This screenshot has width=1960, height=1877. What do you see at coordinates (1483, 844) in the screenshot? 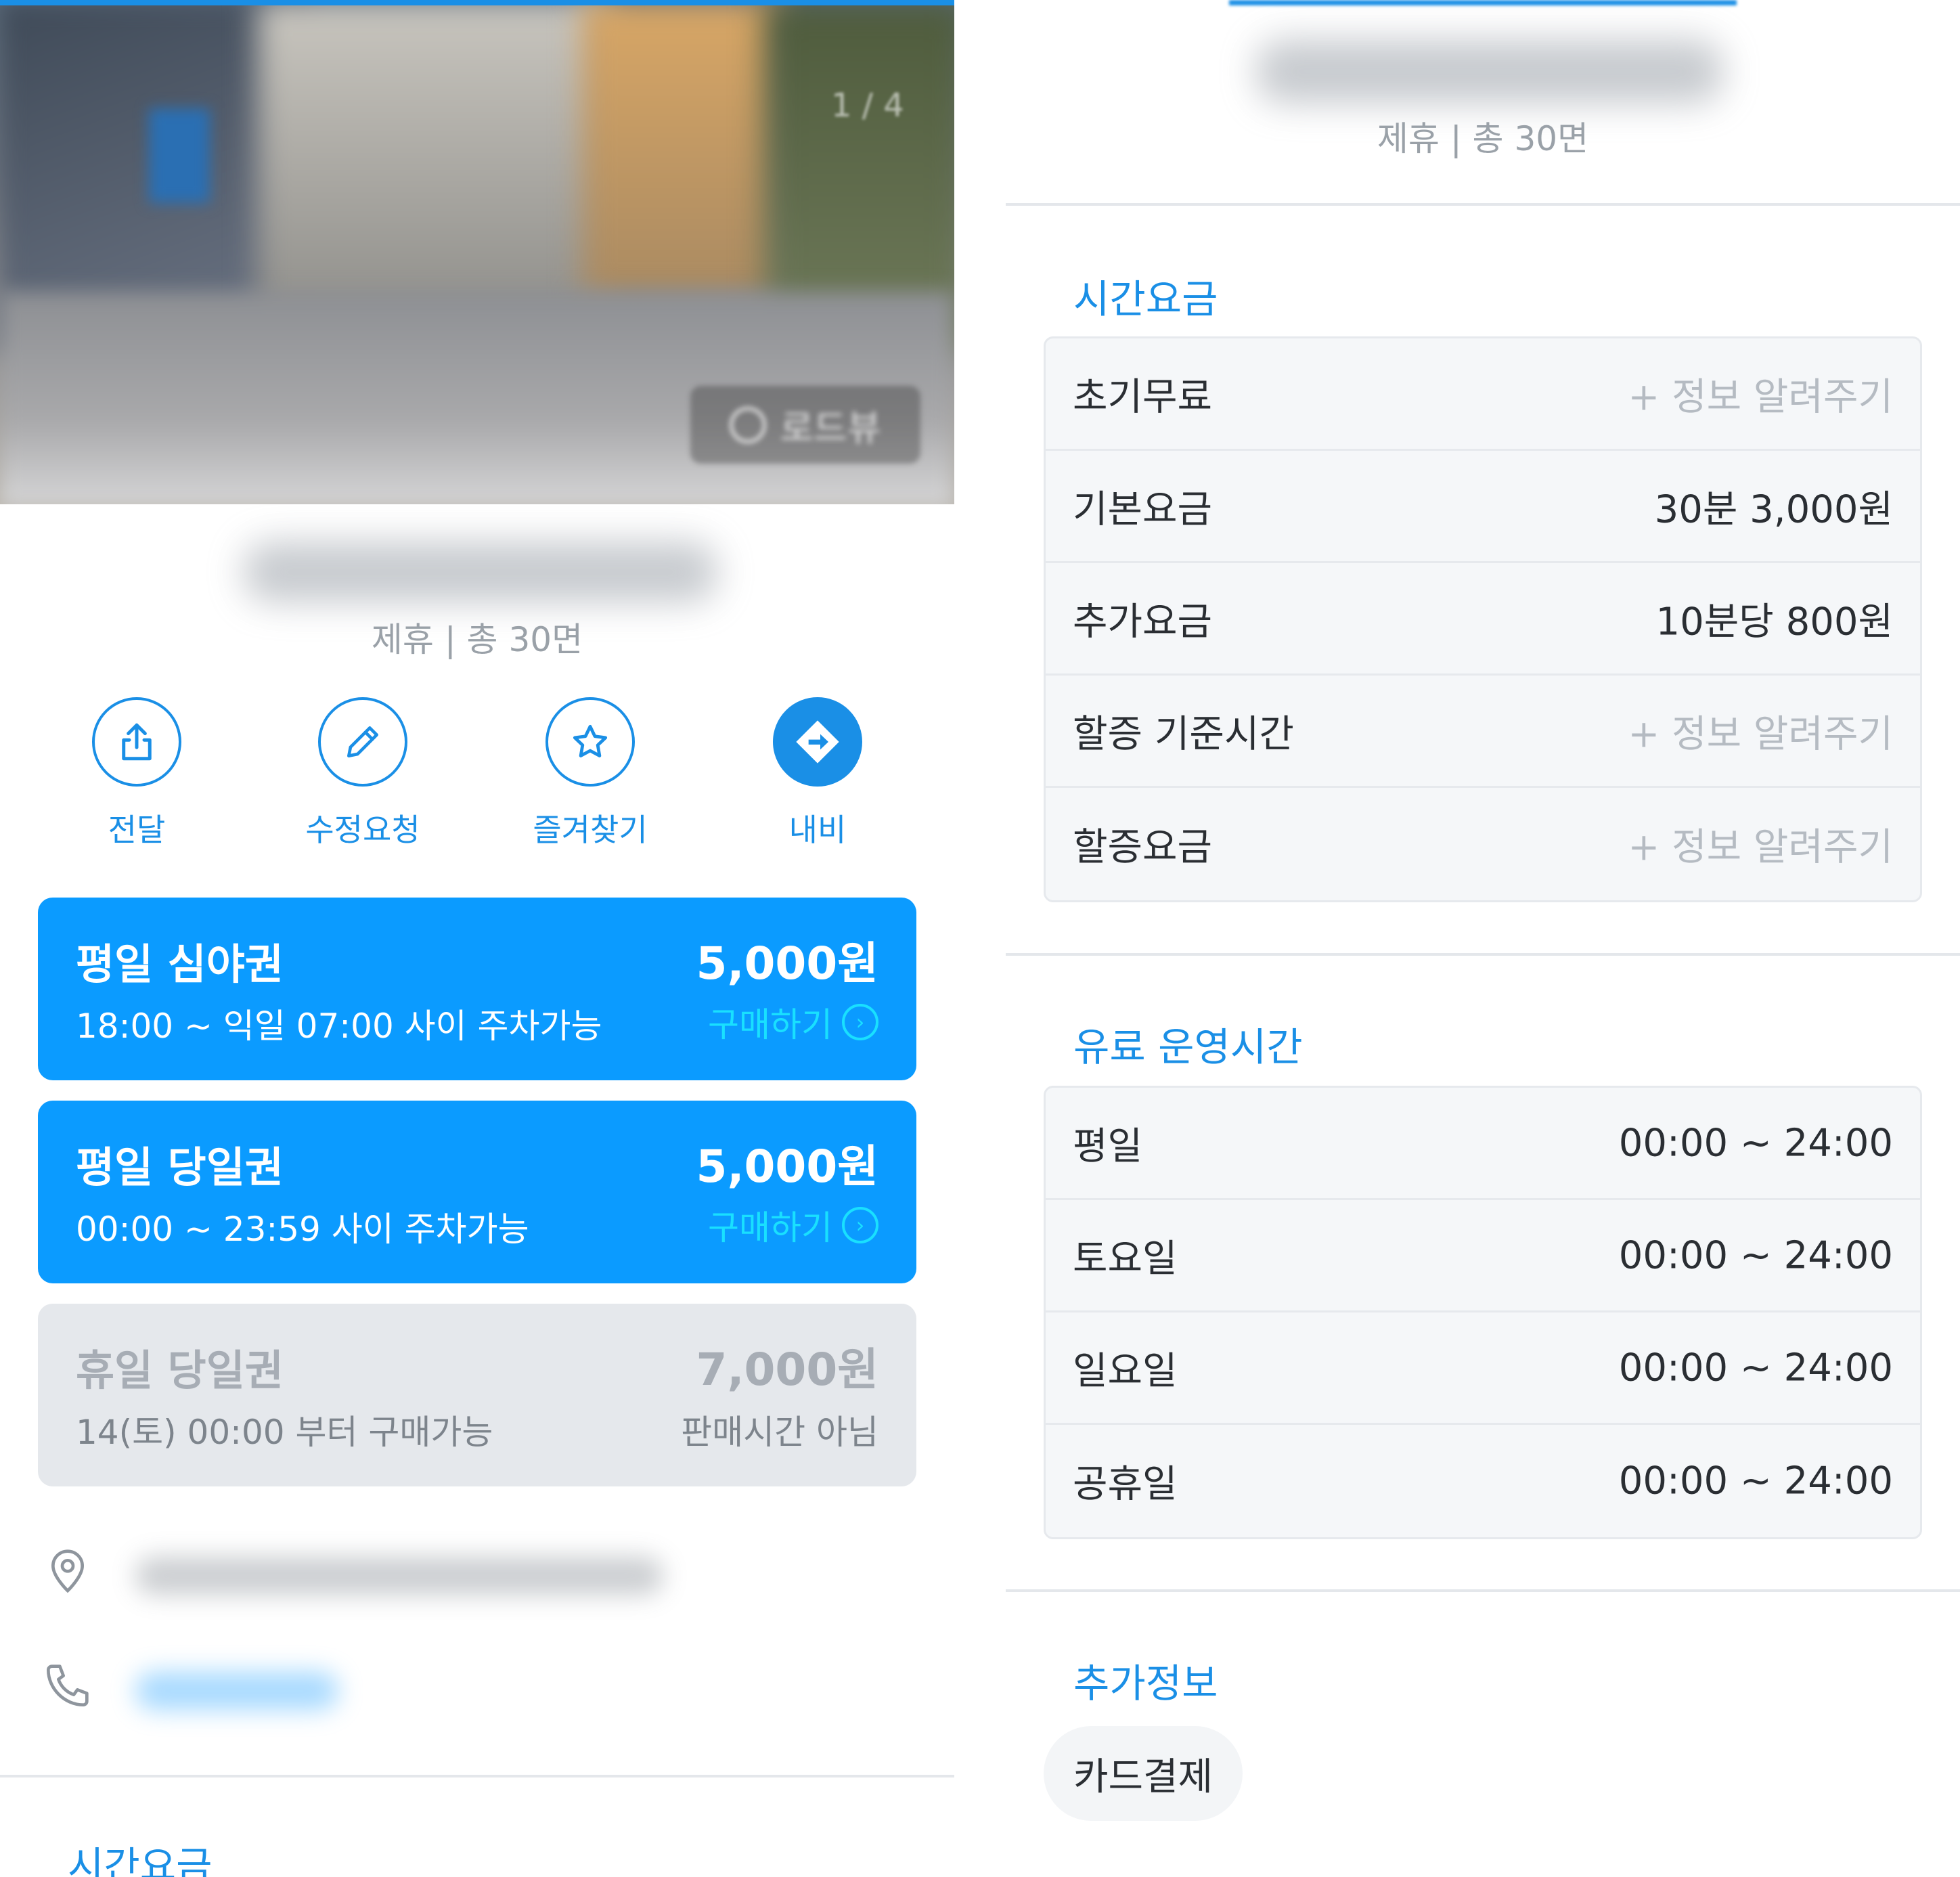
I see `table-row: 할증요금 + 정보 알려주기` at bounding box center [1483, 844].